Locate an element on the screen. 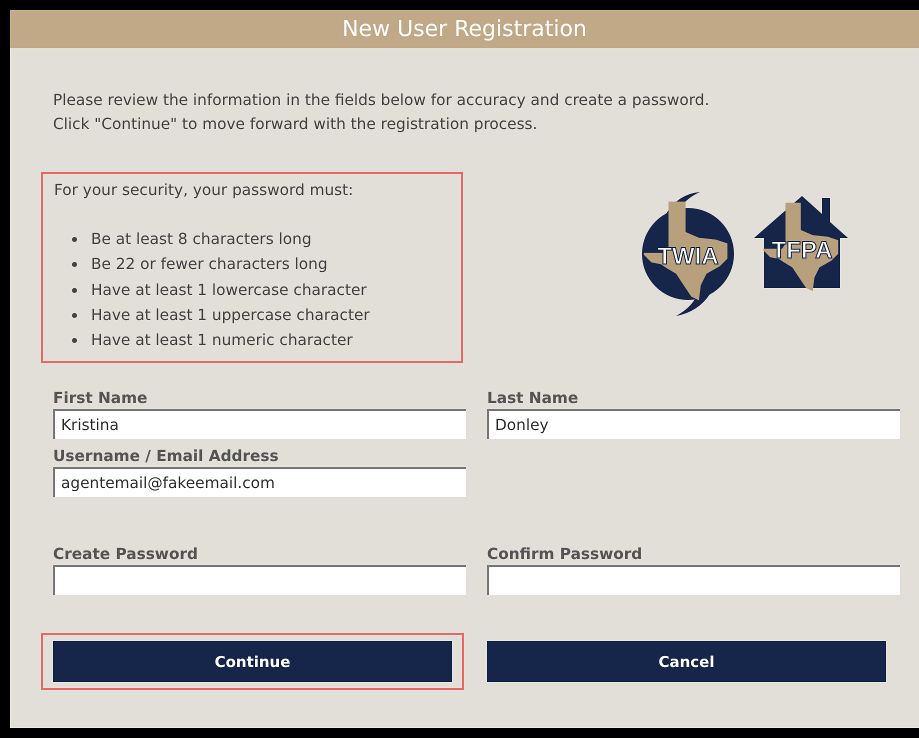 The height and width of the screenshot is (738, 919). input-field: Donley is located at coordinates (693, 424).